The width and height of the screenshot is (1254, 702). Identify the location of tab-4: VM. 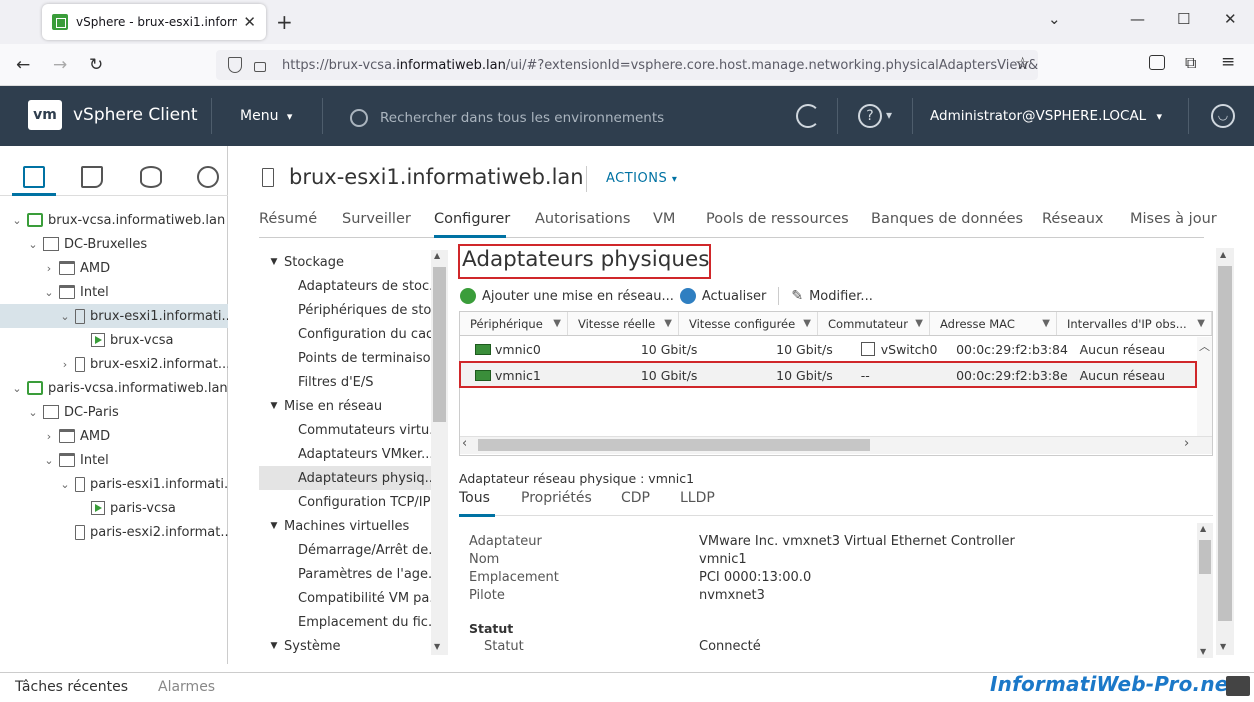
(664, 219).